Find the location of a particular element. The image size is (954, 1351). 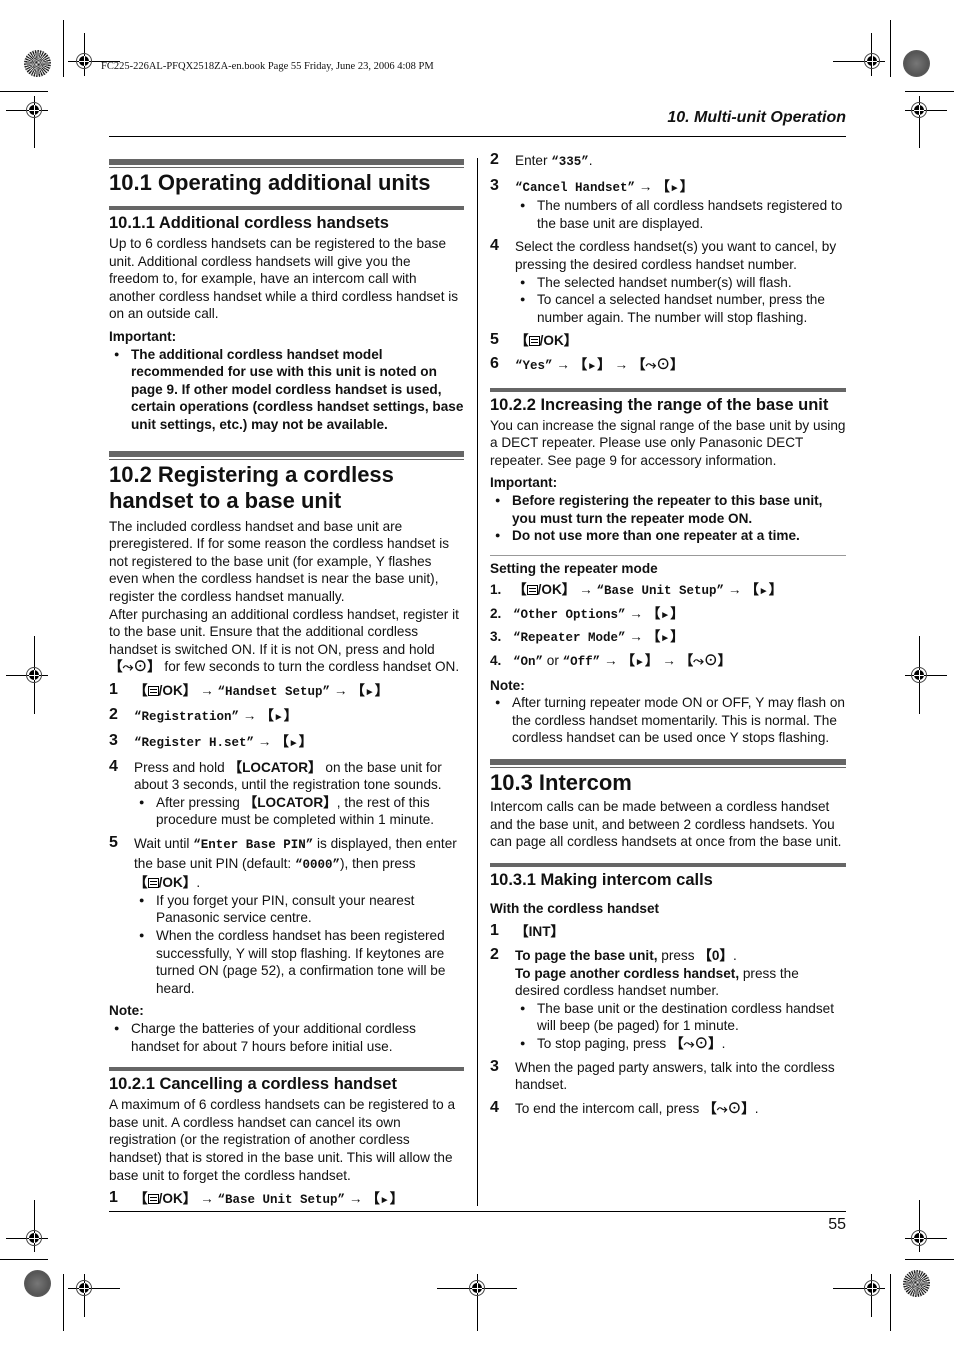

repeater-step-4: 4. “On” or “Off” → 【►】 → 【⤳⊙】 is located at coordinates (611, 661).